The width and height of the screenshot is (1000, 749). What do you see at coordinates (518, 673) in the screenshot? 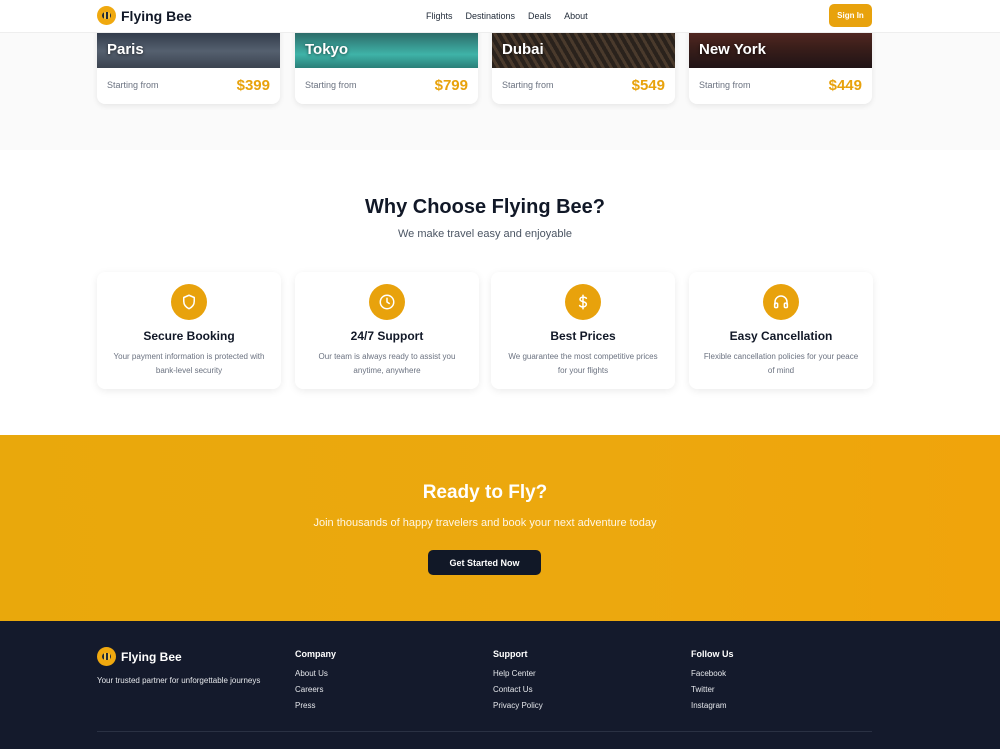
I see `footer-link-help-center: Help Center` at bounding box center [518, 673].